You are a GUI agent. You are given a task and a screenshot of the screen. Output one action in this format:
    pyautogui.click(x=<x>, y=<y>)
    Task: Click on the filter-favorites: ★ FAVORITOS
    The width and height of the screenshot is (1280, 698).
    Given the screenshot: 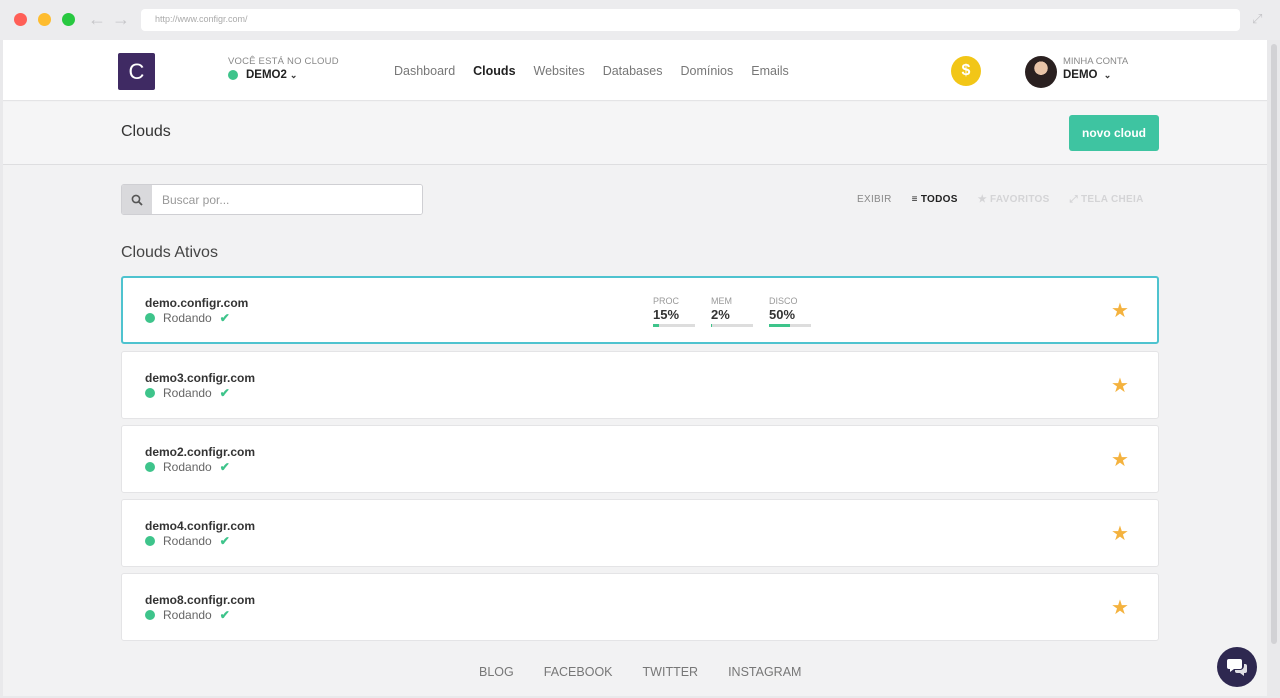 What is the action you would take?
    pyautogui.click(x=1014, y=199)
    